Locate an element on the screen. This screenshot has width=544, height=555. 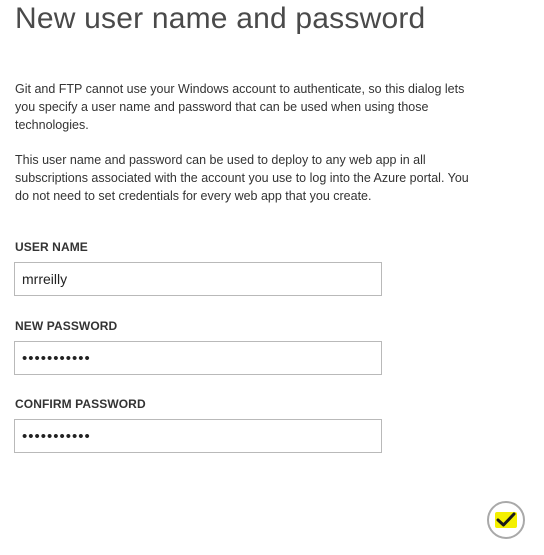
confirm-password-label: CONFIRM PASSWORD is located at coordinates (80, 404).